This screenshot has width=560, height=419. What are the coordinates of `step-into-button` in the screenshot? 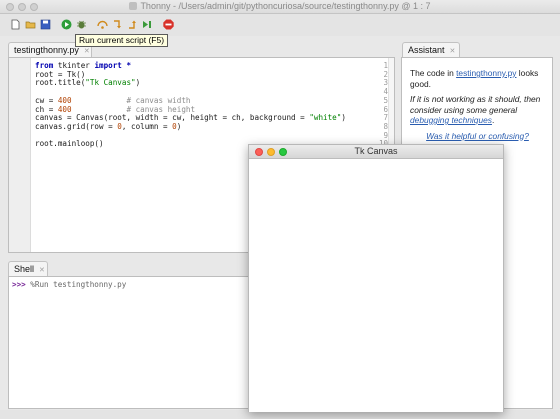 It's located at (117, 24).